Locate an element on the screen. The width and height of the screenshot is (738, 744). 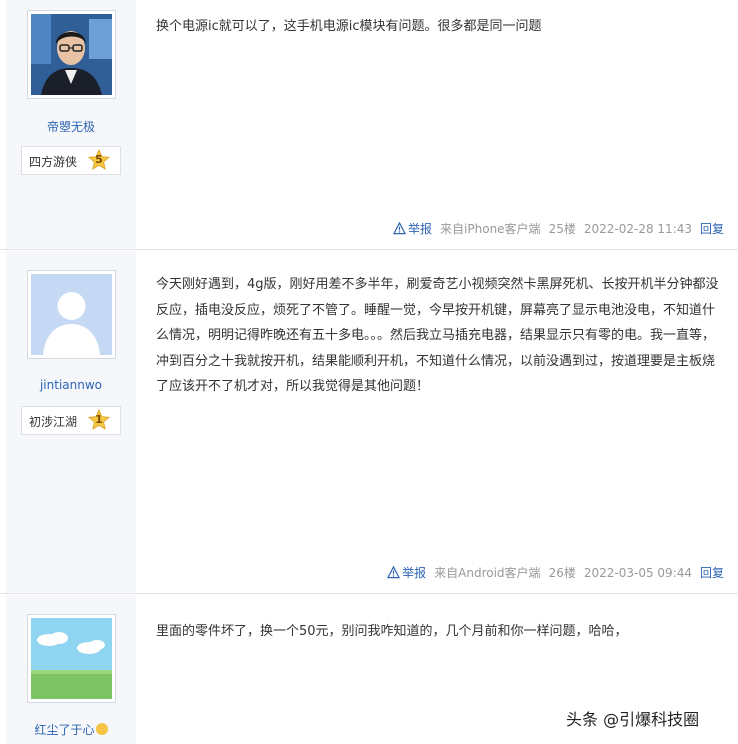
level-badge: 四方游侠 5 is located at coordinates (71, 160).